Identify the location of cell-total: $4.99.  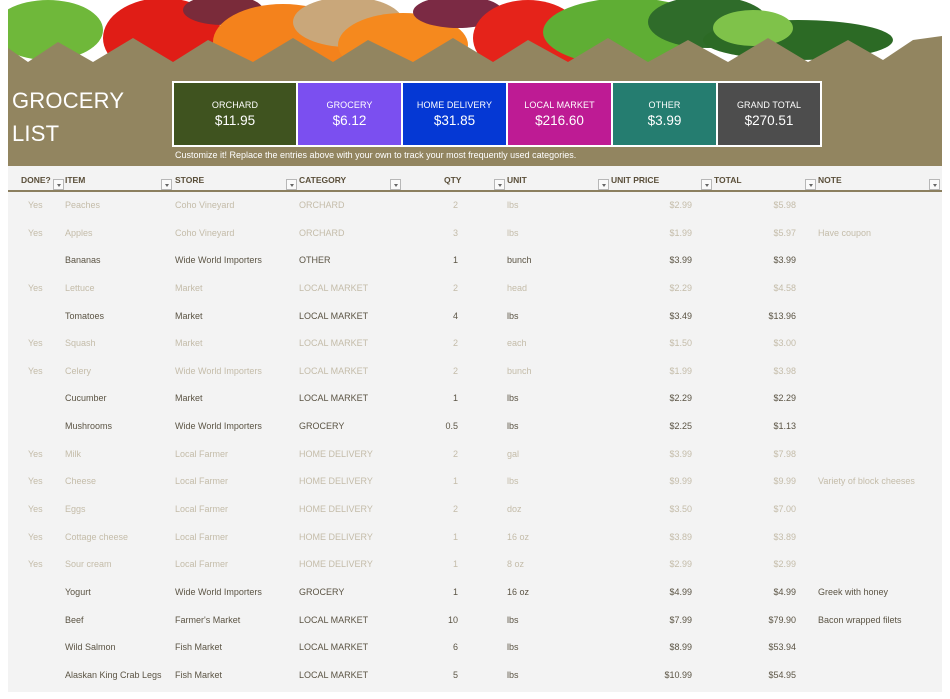
(784, 592).